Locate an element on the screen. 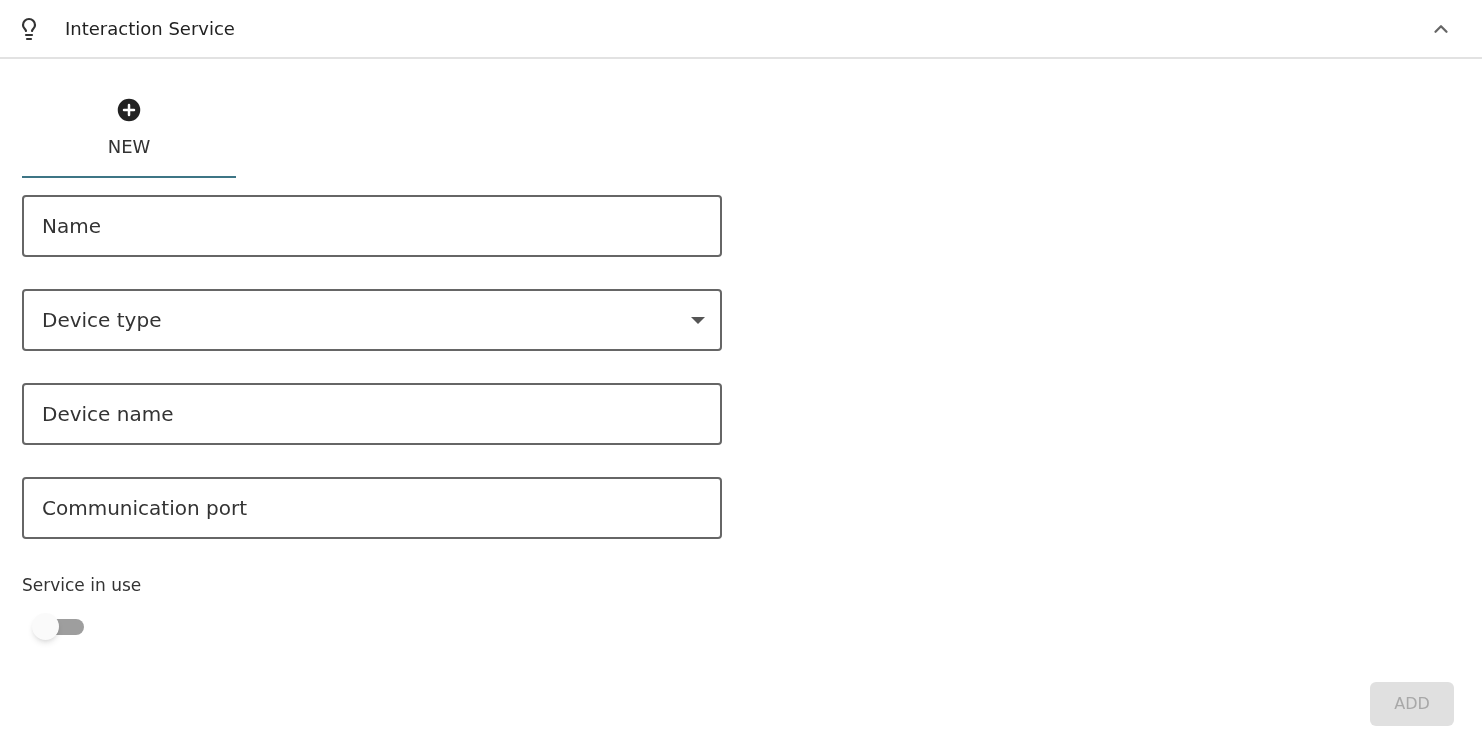 The image size is (1482, 742). input-field: Communication port is located at coordinates (372, 508).